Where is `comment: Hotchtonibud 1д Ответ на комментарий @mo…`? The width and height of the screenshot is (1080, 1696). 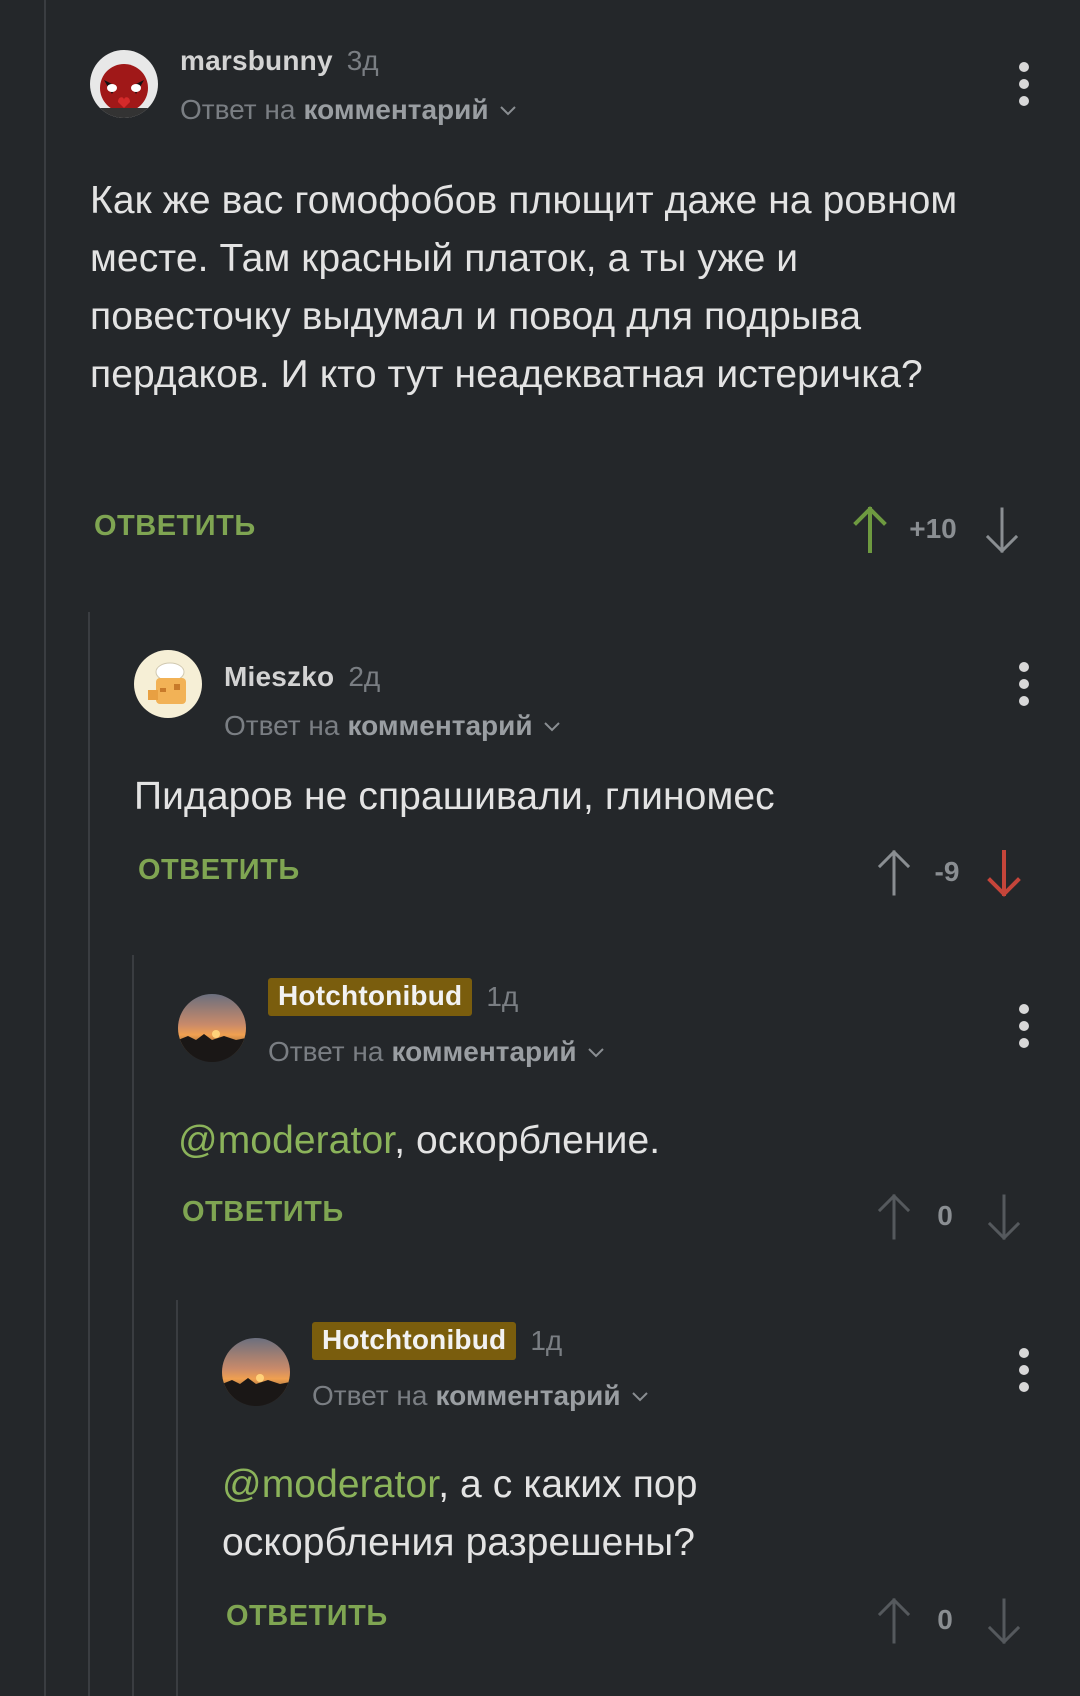
comment: Hotchtonibud 1д Ответ на комментарий @mo… is located at coordinates (629, 1091).